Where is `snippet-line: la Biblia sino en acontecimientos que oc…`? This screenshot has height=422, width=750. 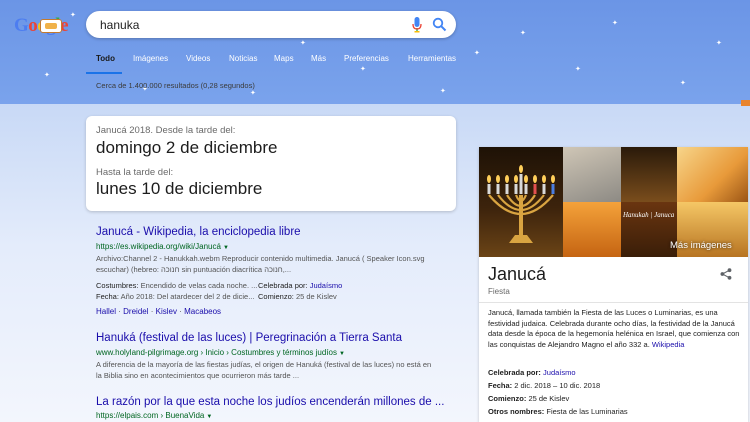 snippet-line: la Biblia sino en acontecimientos que oc… is located at coordinates (198, 375).